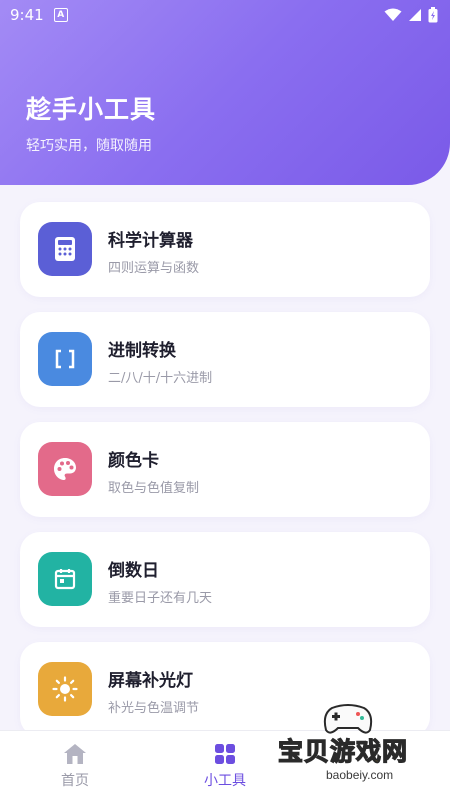 The height and width of the screenshot is (801, 450). I want to click on wifi-icon, so click(393, 14).